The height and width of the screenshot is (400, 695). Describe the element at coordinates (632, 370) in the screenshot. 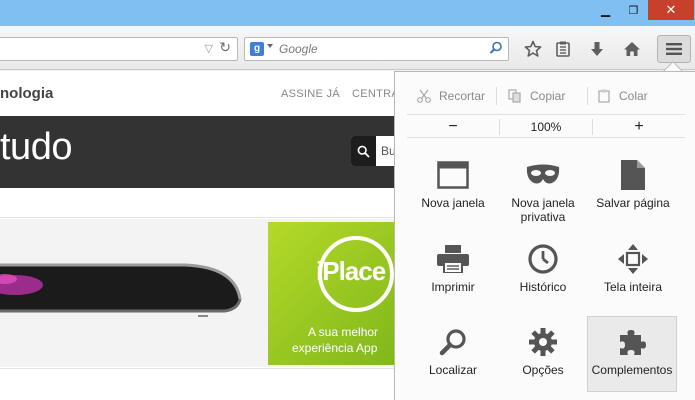

I see `addons-label: Complementos` at that location.